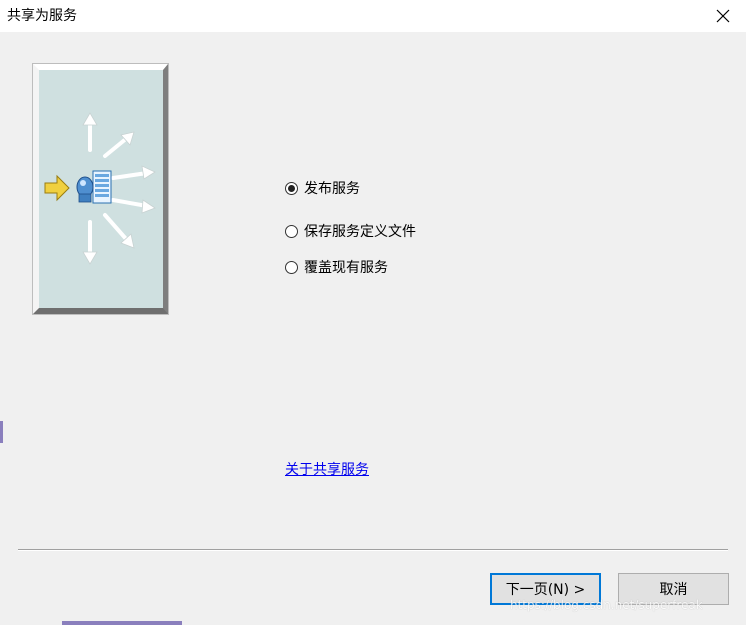  What do you see at coordinates (42, 16) in the screenshot?
I see `window-title: 共享为服务` at bounding box center [42, 16].